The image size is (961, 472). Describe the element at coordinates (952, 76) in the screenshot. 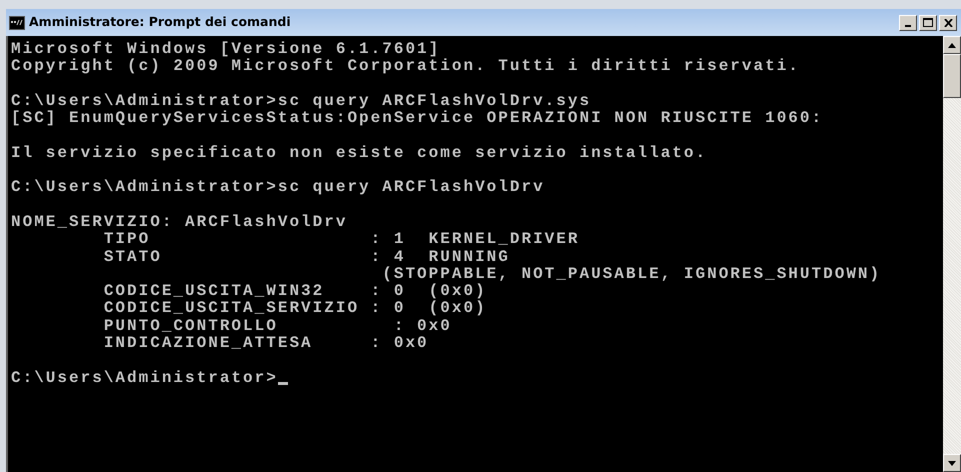

I see `scroll-thumb` at that location.